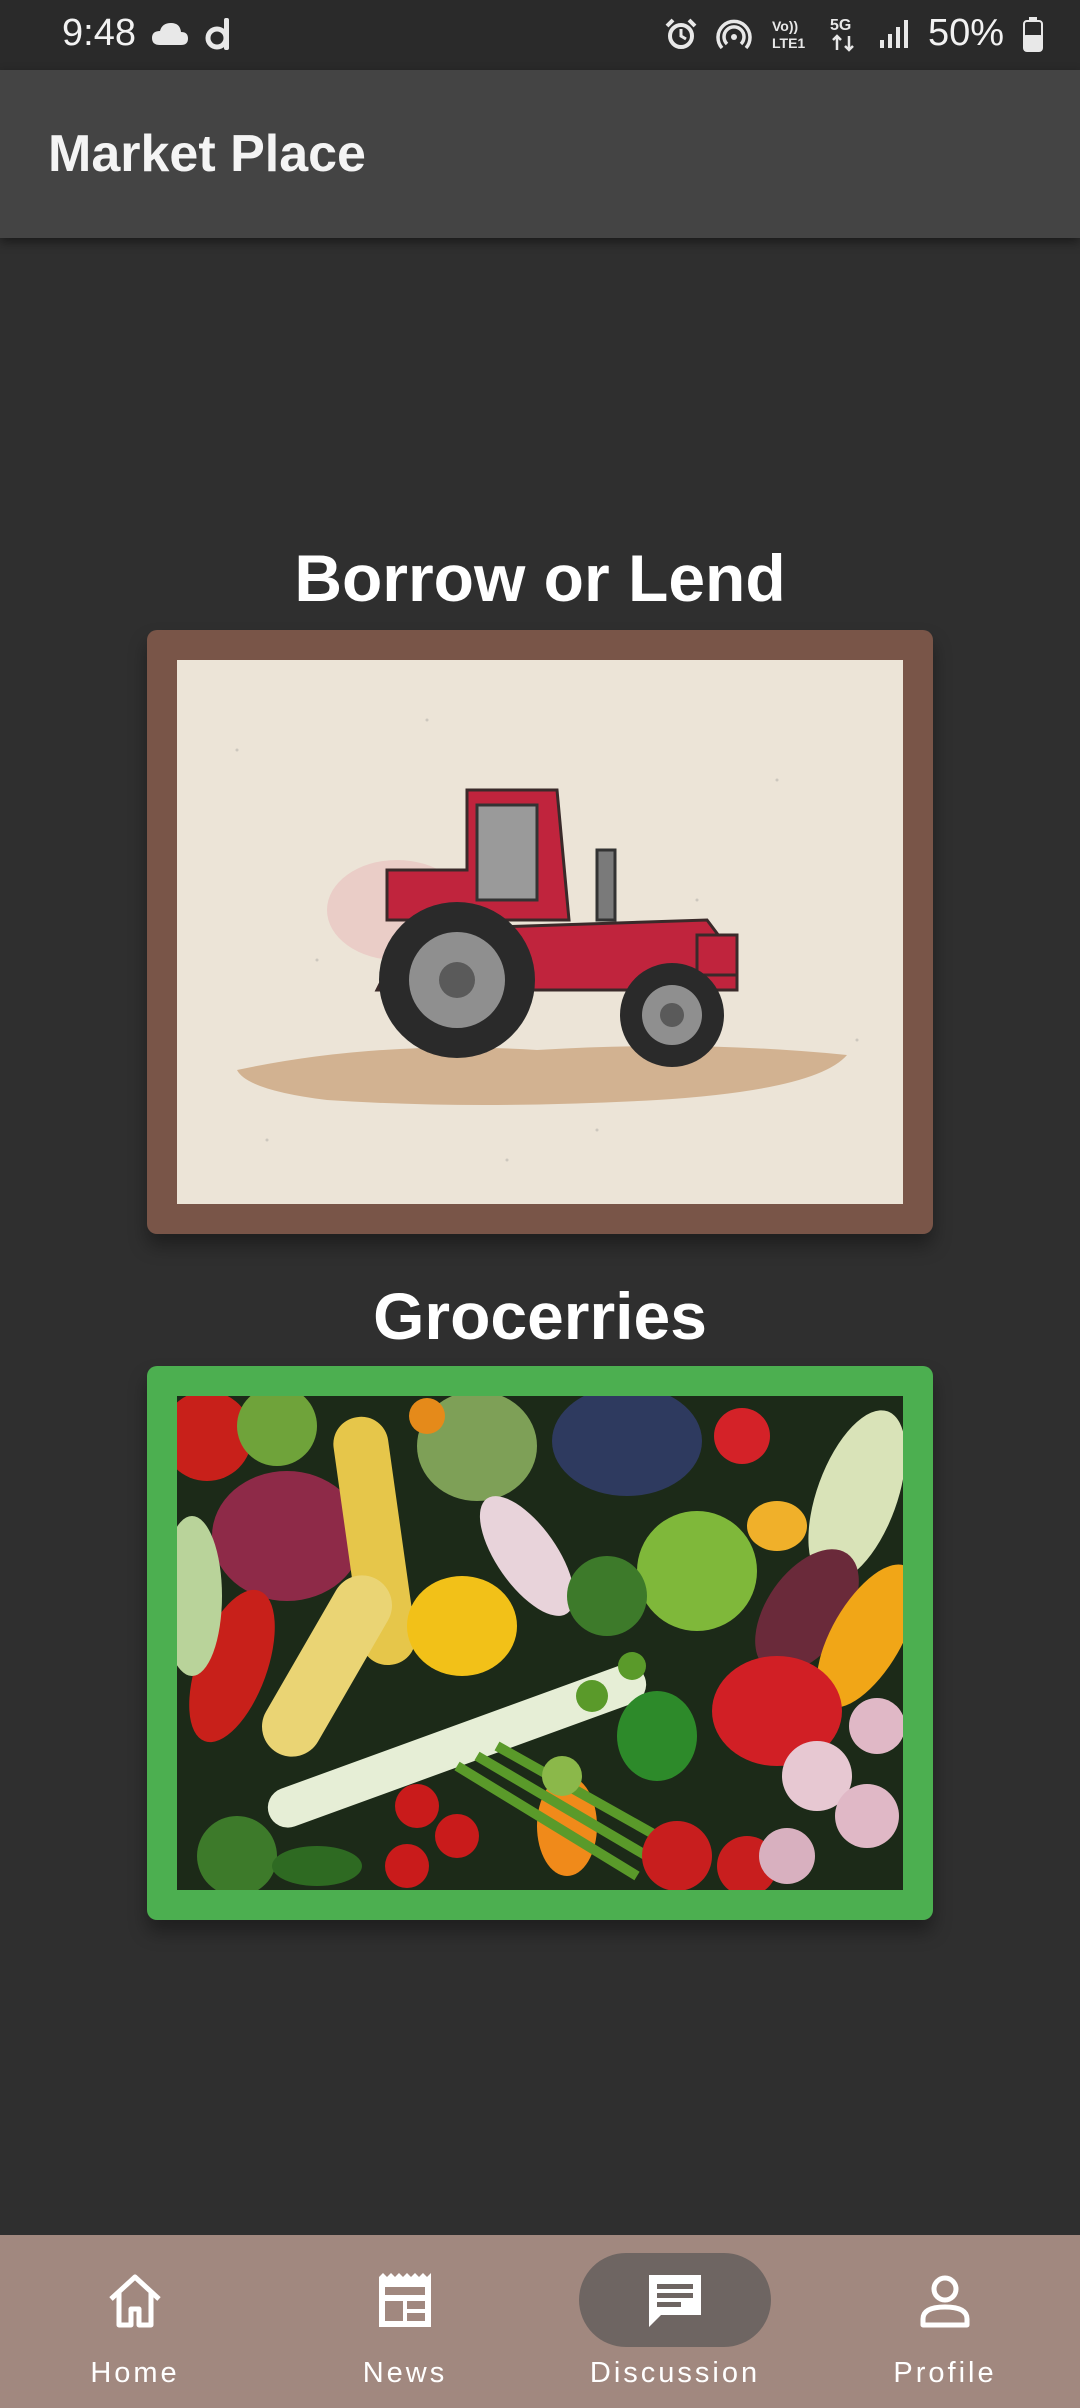  I want to click on nav-item-home: Home, so click(135, 2321).